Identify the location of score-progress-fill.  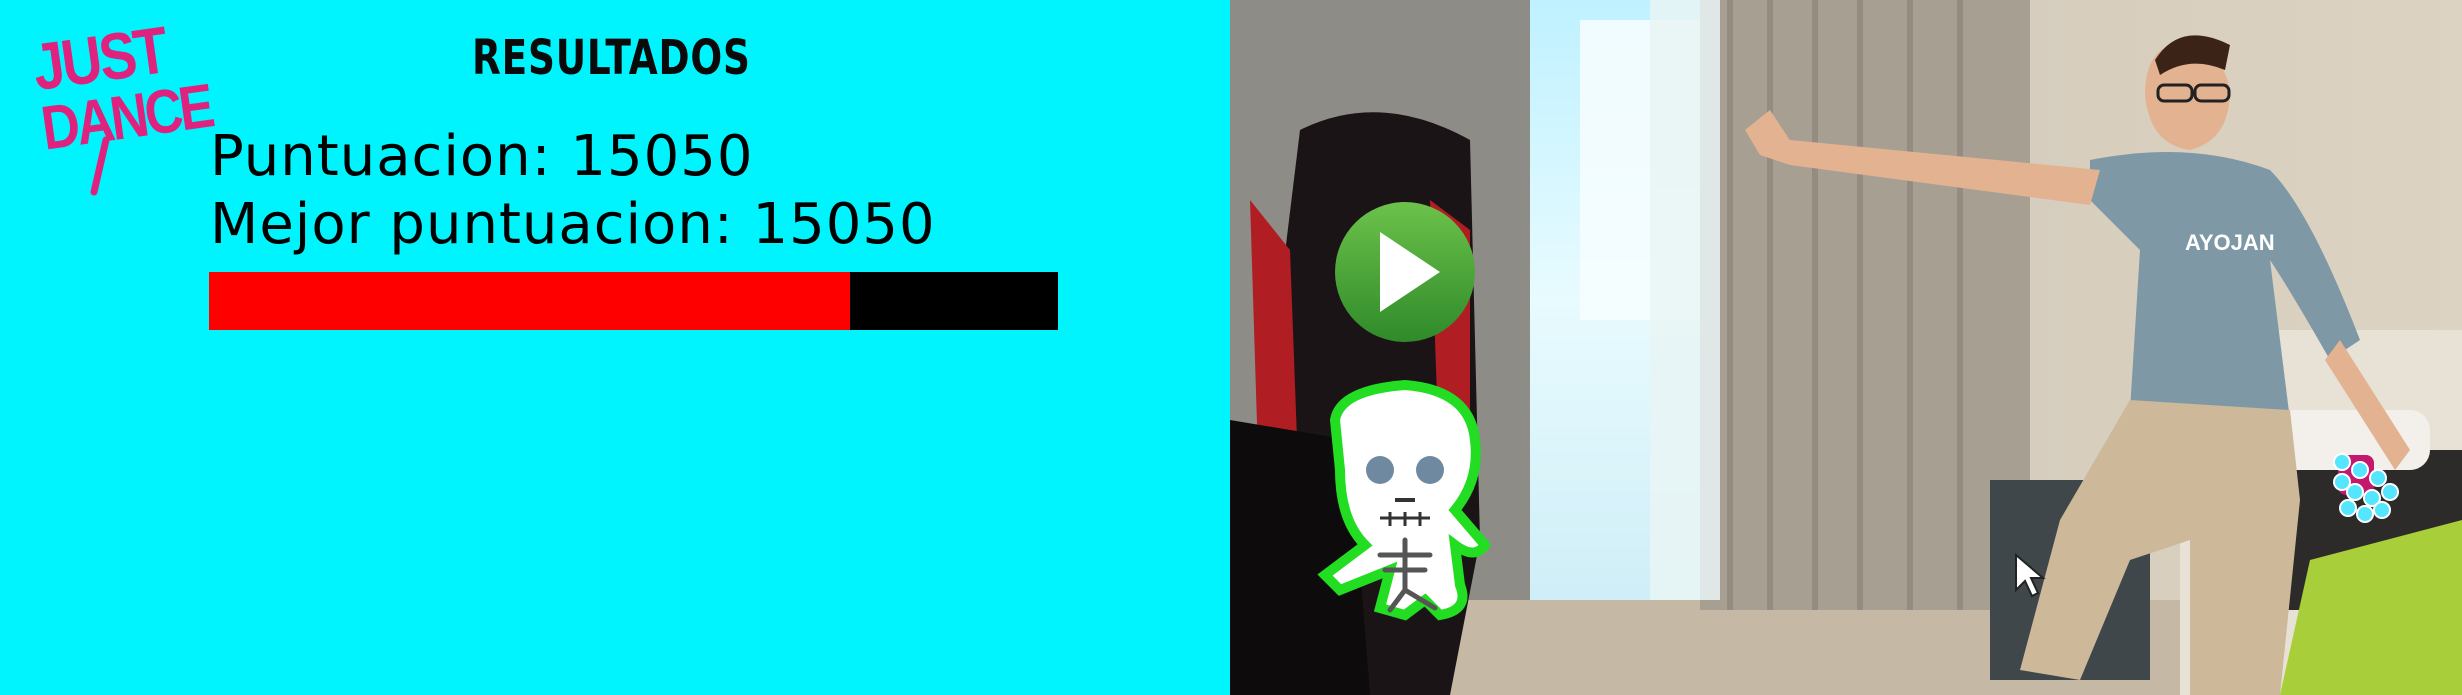
(529, 301).